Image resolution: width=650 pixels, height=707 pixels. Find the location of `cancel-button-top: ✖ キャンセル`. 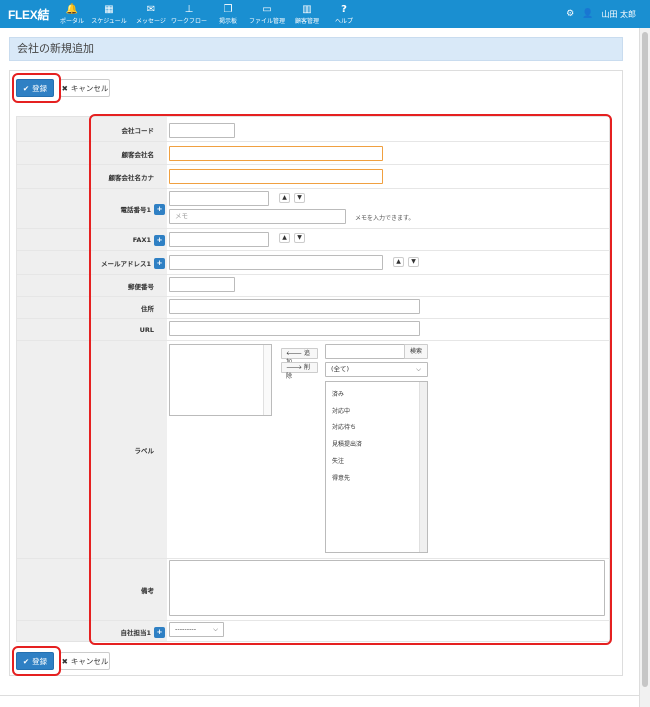

cancel-button-top: ✖ キャンセル is located at coordinates (85, 88).